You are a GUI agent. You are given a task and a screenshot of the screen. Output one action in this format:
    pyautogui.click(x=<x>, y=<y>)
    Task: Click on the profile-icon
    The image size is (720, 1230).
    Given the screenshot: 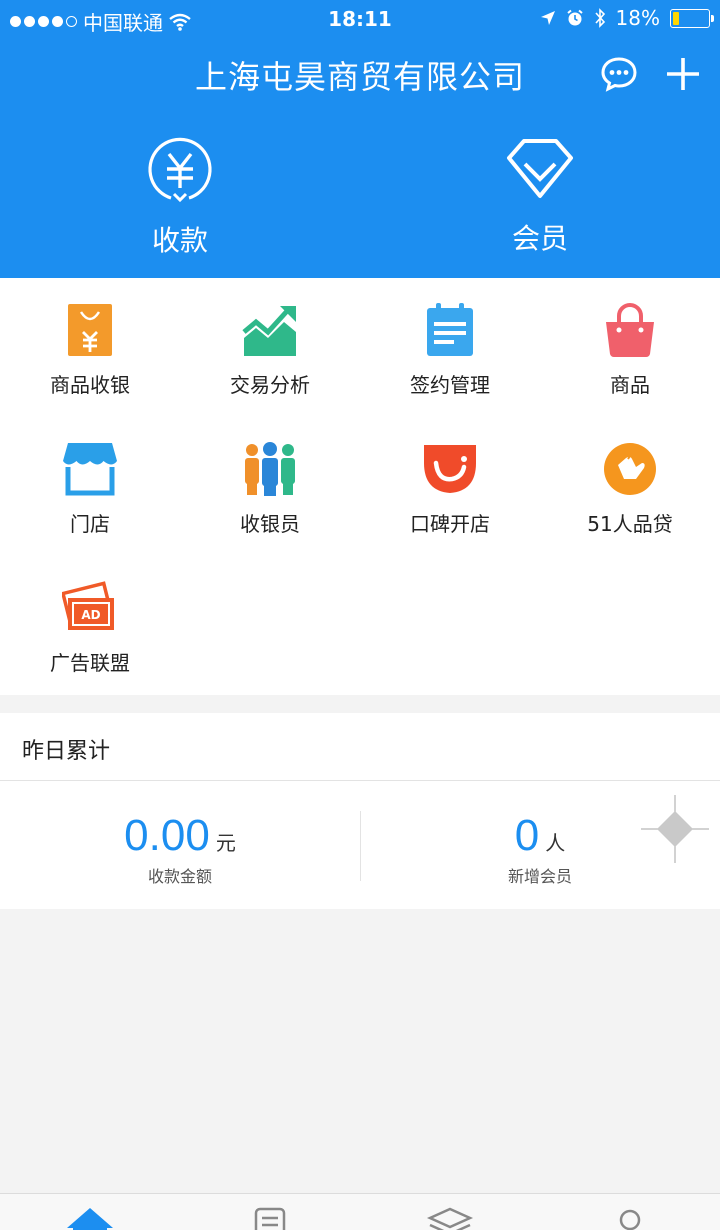 What is the action you would take?
    pyautogui.click(x=630, y=1218)
    